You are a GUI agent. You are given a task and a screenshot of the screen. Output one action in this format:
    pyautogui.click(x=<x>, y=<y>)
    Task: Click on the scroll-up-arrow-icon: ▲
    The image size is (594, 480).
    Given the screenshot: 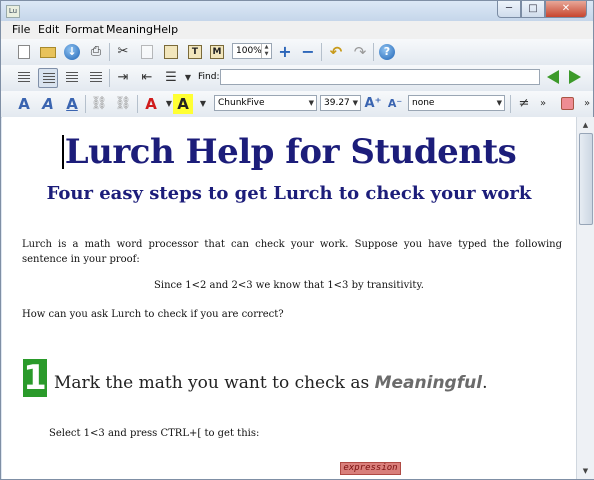 What is the action you would take?
    pyautogui.click(x=585, y=125)
    